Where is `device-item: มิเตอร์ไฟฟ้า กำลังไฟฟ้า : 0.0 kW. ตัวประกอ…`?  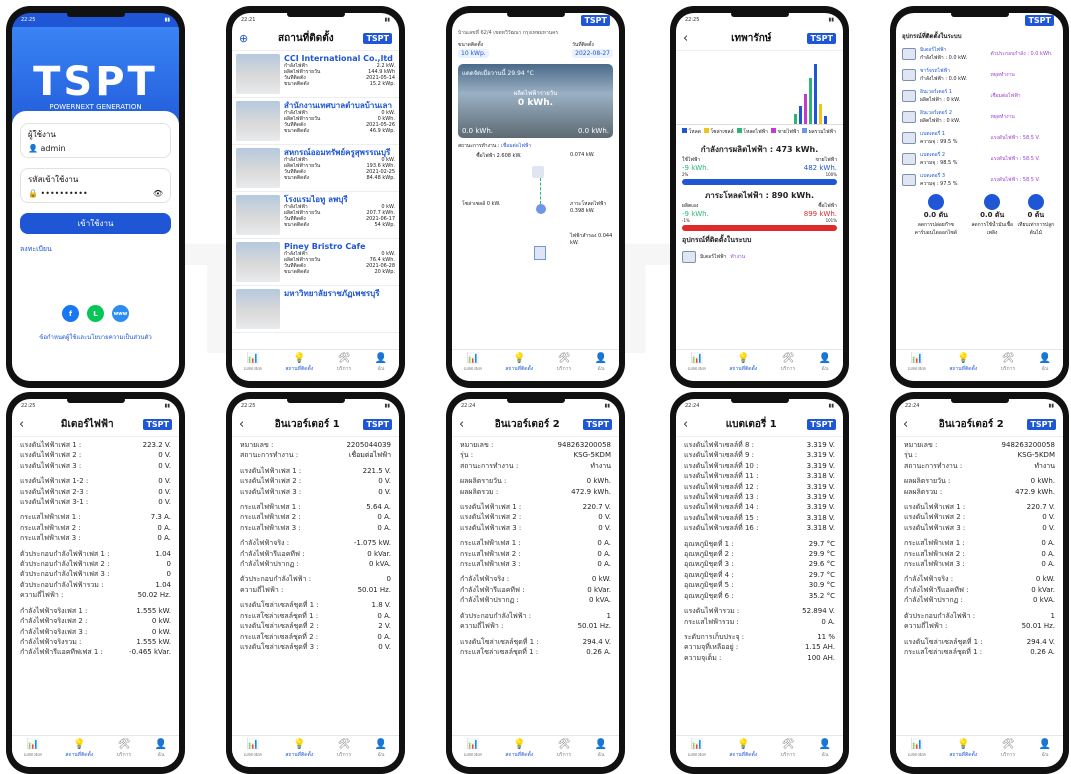
device-item: มิเตอร์ไฟฟ้า กำลังไฟฟ้า : 0.0 kW. ตัวประกอ… is located at coordinates (979, 54).